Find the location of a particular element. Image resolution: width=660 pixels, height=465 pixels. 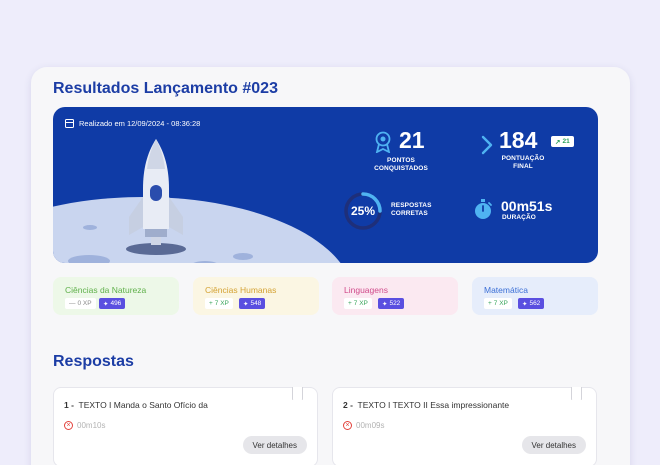

subject-name: Ciências da Natureza is located at coordinates (106, 290).